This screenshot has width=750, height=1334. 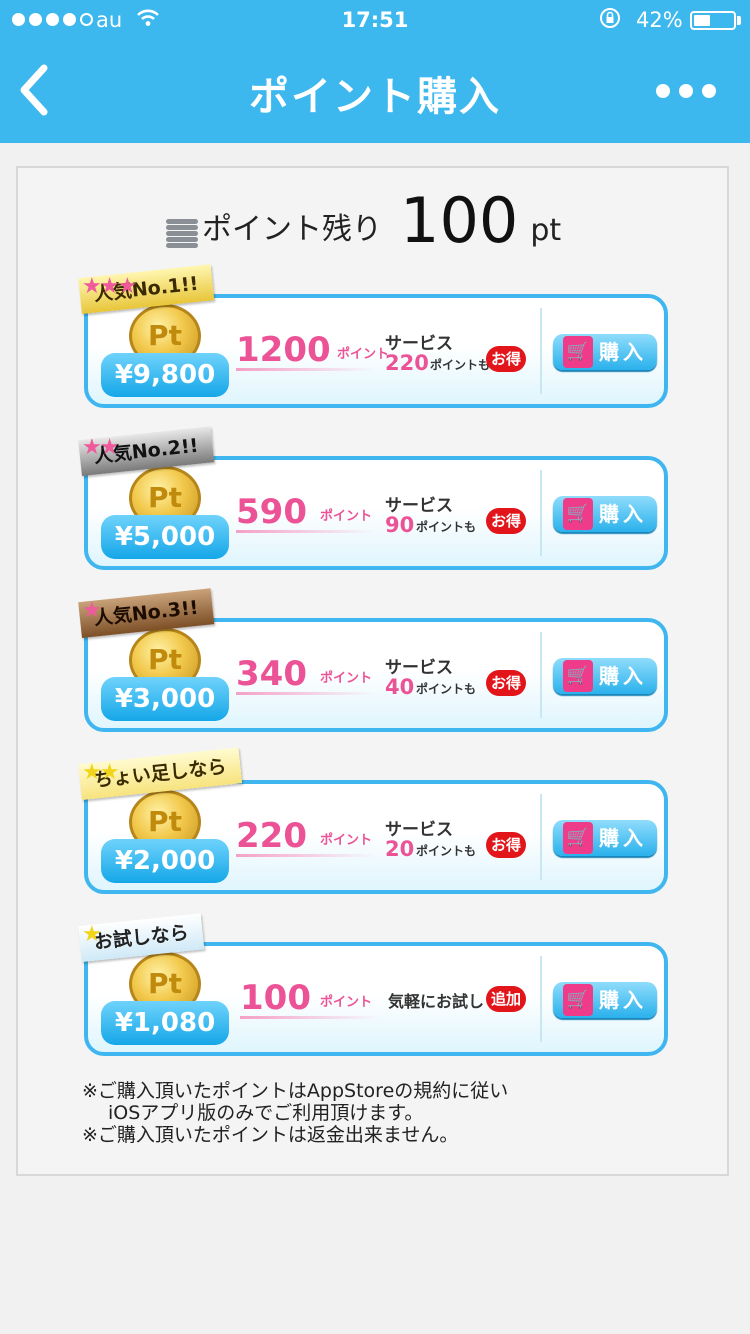 What do you see at coordinates (109, 286) in the screenshot?
I see `rating-stars: ★★★` at bounding box center [109, 286].